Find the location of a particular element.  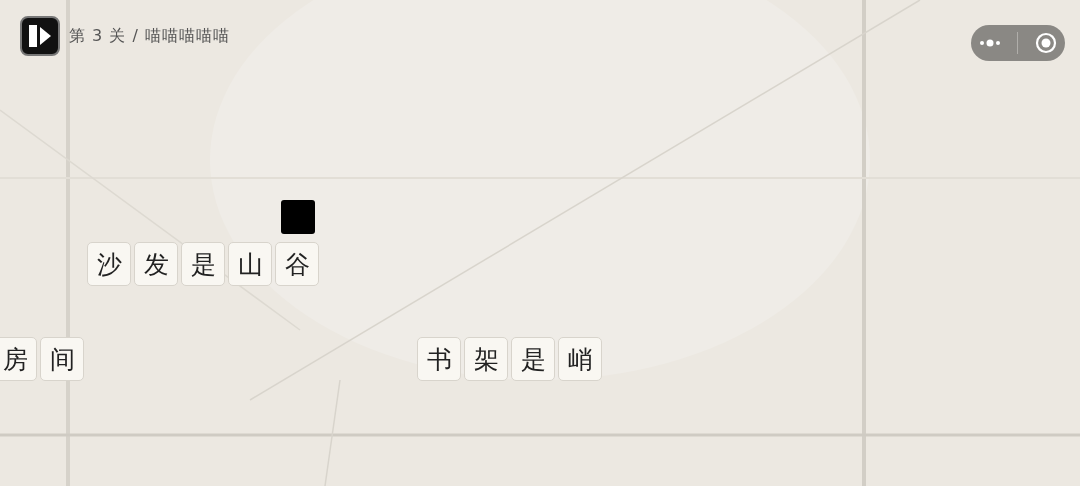

word-tile: 发 is located at coordinates (156, 264).